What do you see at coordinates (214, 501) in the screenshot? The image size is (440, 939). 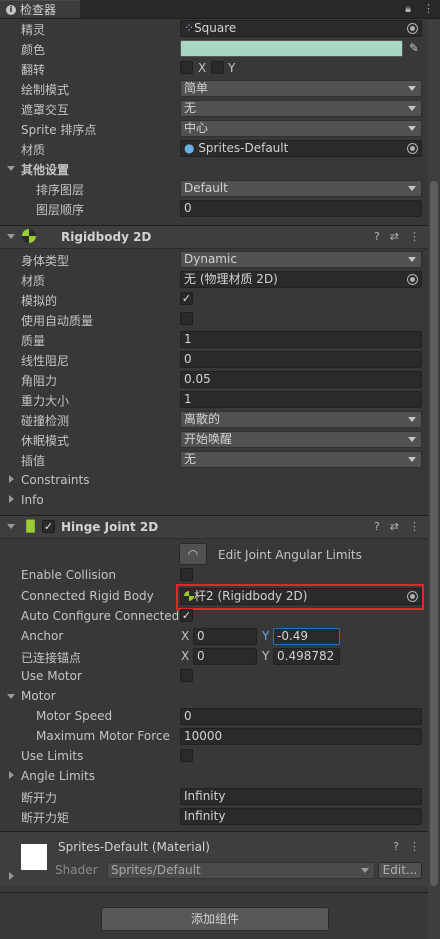 I see `row-info: Info` at bounding box center [214, 501].